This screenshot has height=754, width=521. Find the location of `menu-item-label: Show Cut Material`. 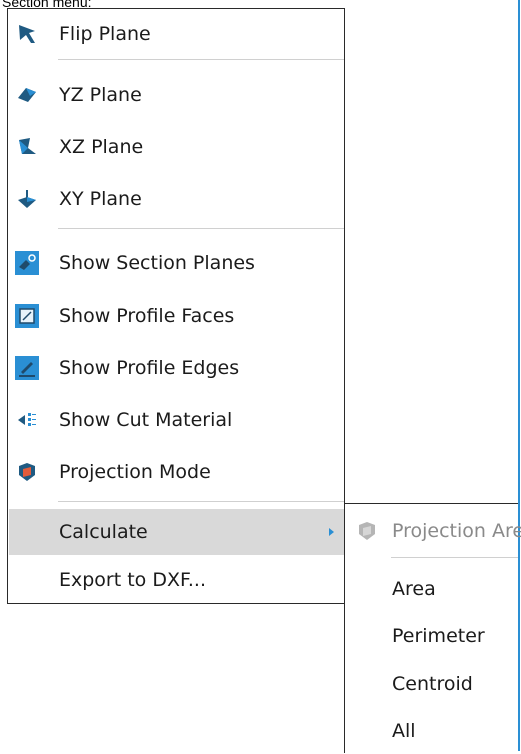

menu-item-label: Show Cut Material is located at coordinates (146, 420).